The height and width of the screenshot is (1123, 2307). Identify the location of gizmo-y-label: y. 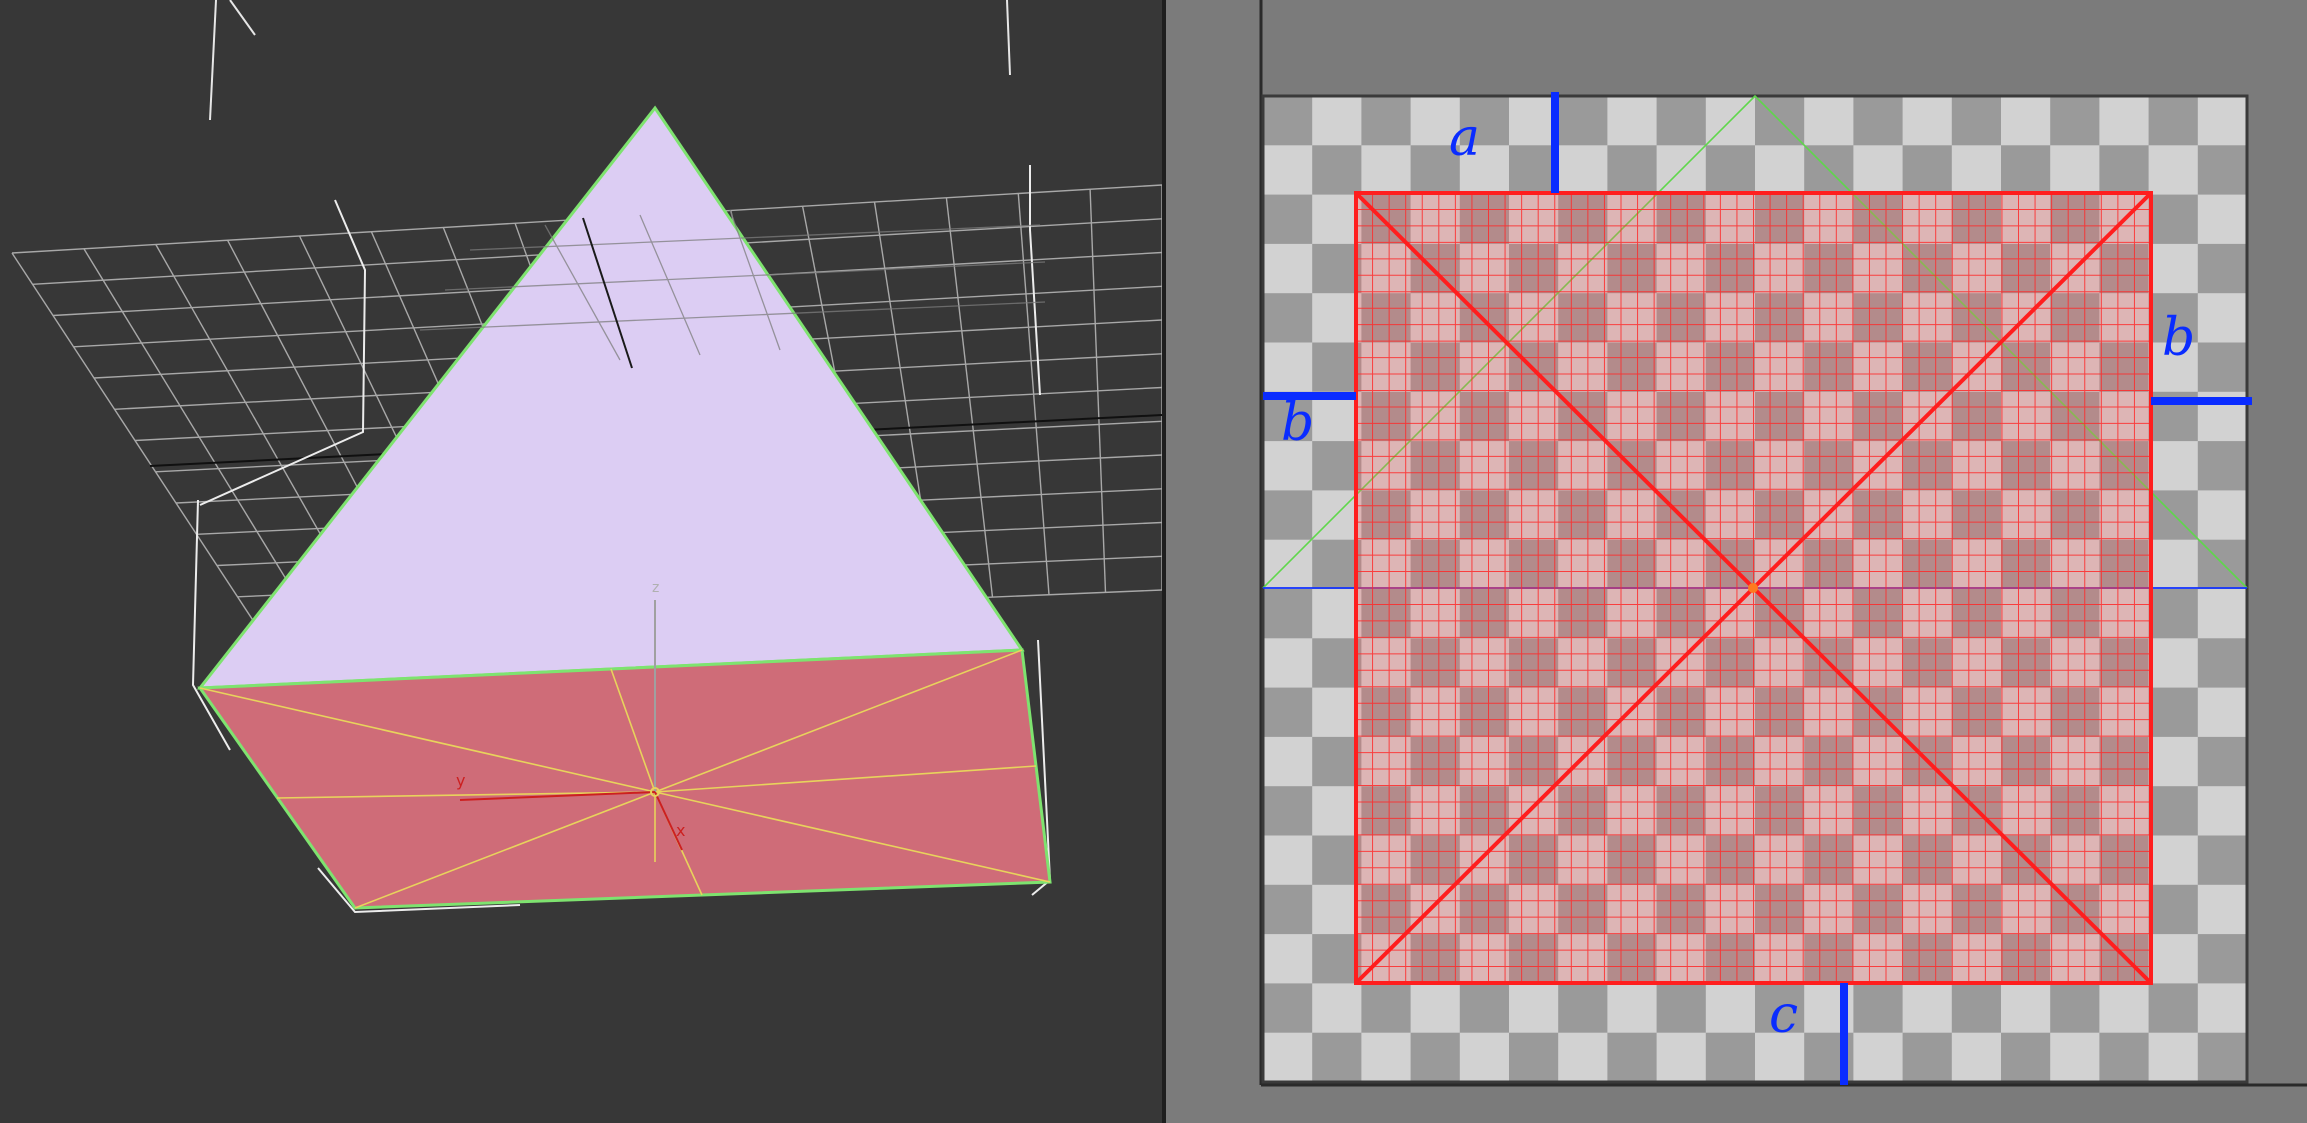
(460, 780).